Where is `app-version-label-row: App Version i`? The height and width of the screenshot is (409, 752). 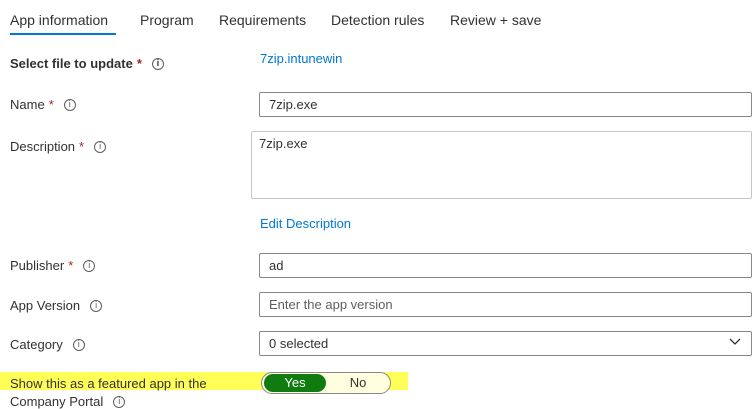
app-version-label-row: App Version i is located at coordinates (56, 305).